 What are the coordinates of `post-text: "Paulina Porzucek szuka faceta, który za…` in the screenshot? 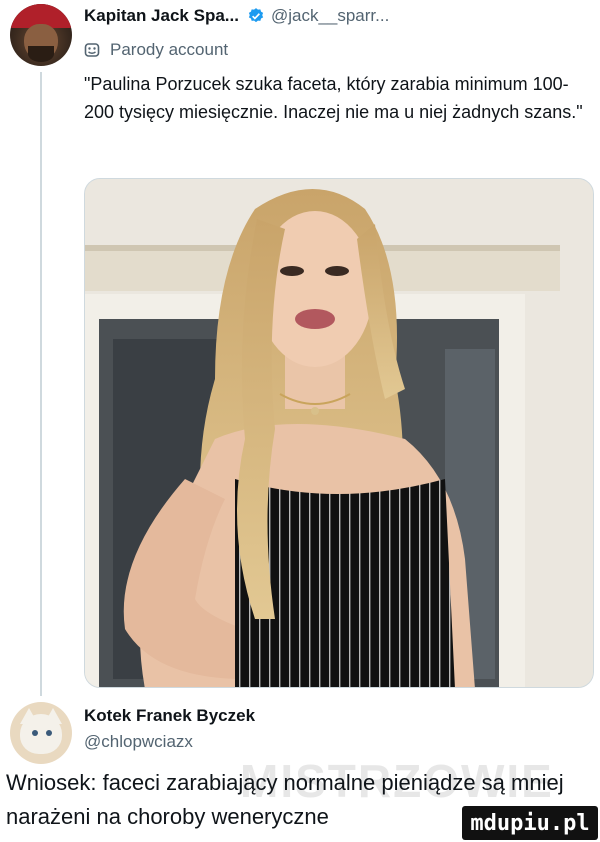 It's located at (333, 98).